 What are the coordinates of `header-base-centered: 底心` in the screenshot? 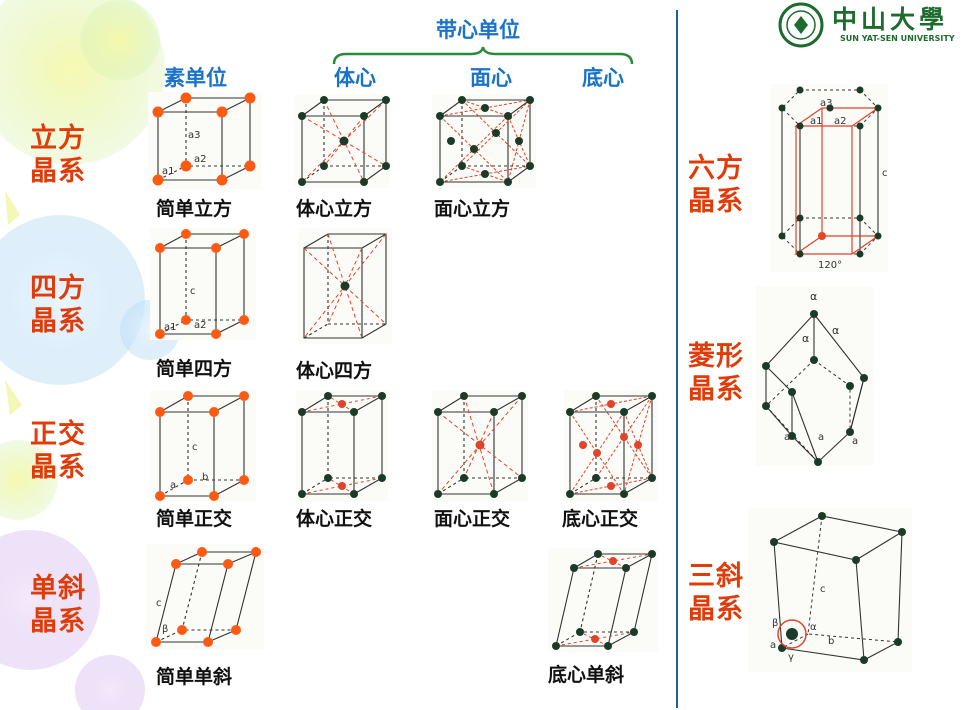 It's located at (603, 78).